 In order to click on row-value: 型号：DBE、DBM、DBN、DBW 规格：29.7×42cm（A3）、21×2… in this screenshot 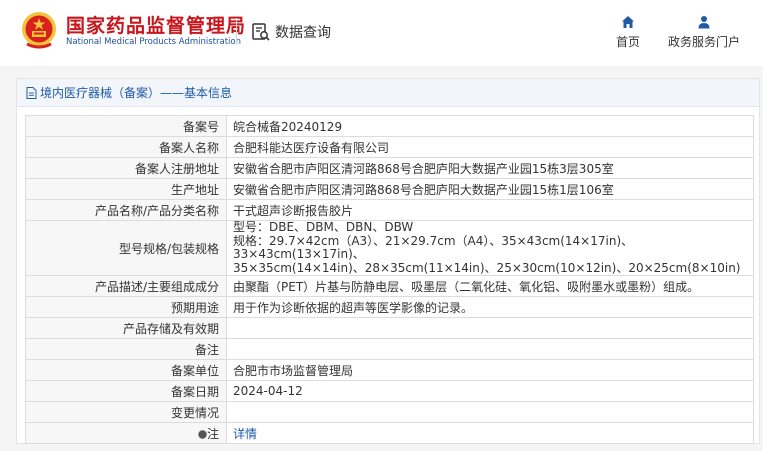, I will do `click(490, 248)`.